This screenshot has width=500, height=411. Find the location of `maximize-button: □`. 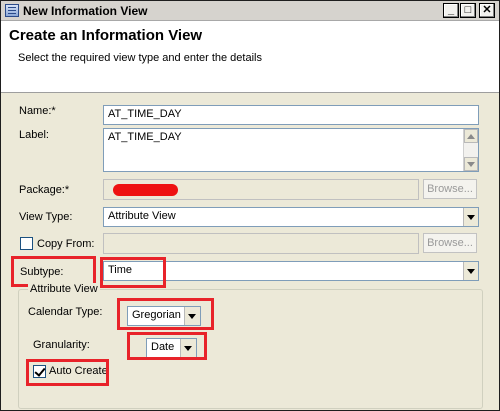

maximize-button: □ is located at coordinates (468, 10).